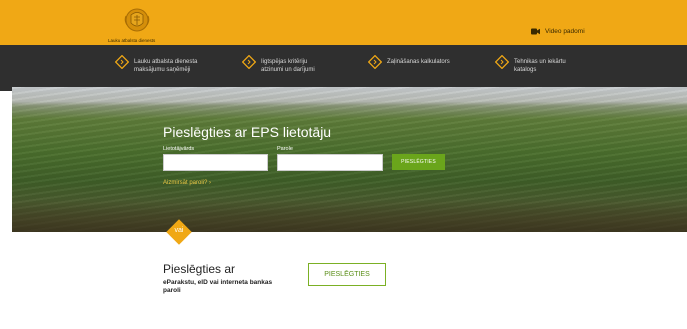 The image size is (687, 329). What do you see at coordinates (349, 216) in the screenshot?
I see `field-soil-shade` at bounding box center [349, 216].